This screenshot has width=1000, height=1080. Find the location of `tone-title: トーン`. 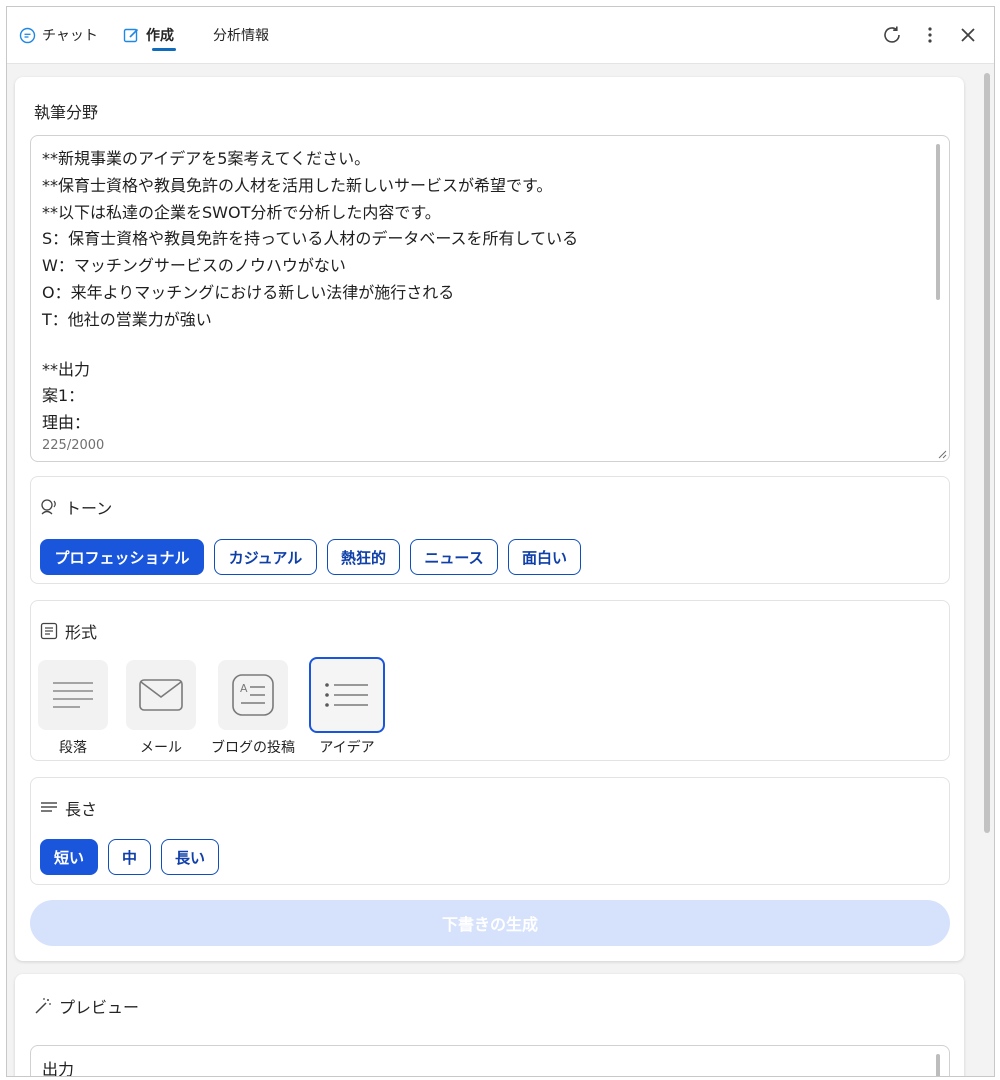

tone-title: トーン is located at coordinates (76, 507).